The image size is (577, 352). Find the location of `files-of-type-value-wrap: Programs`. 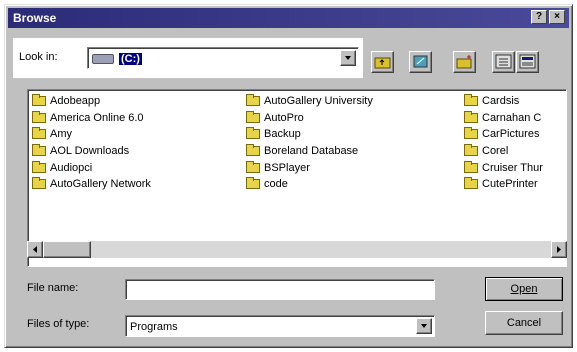

files-of-type-value-wrap: Programs is located at coordinates (154, 326).